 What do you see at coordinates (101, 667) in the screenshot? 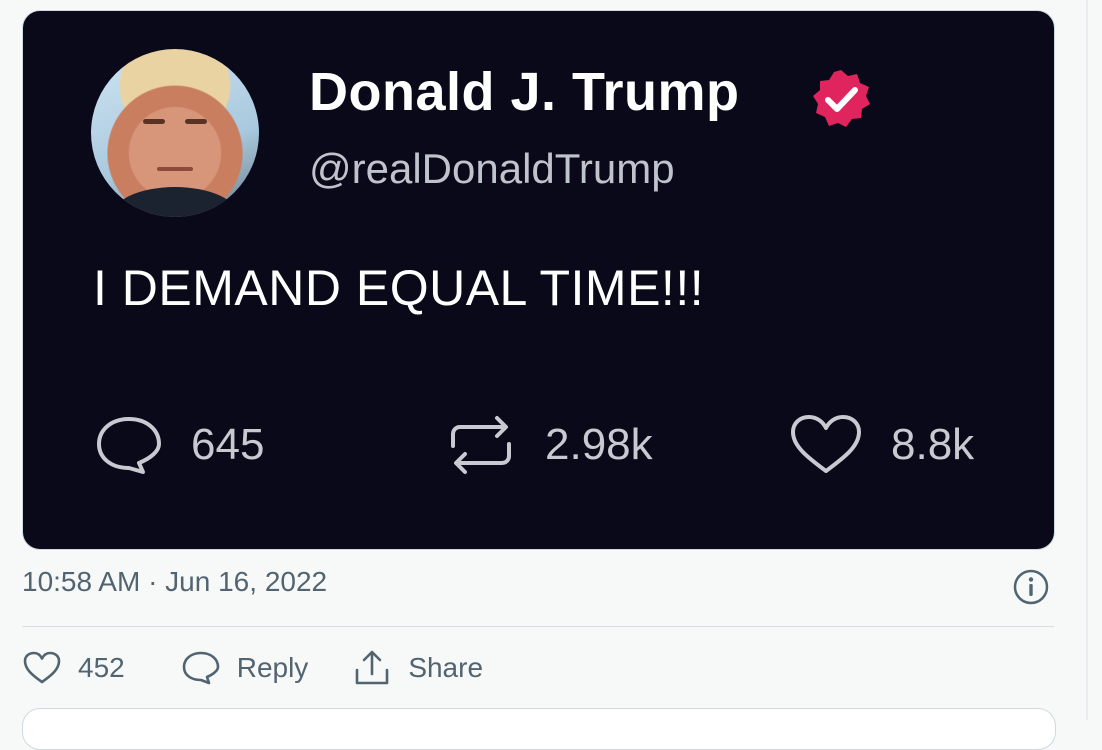
I see `like-count: 452` at bounding box center [101, 667].